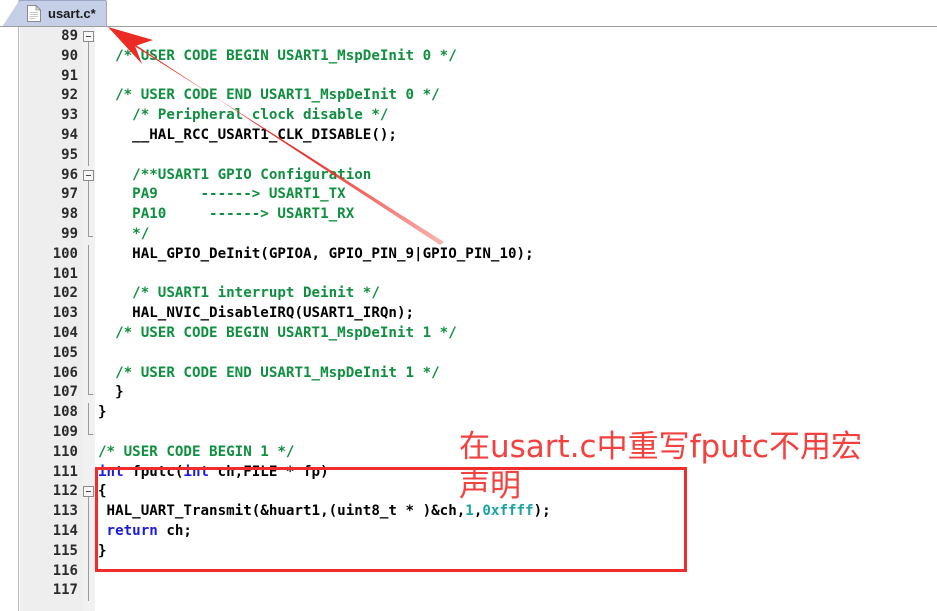 The width and height of the screenshot is (937, 611). I want to click on line-number: 102, so click(65, 293).